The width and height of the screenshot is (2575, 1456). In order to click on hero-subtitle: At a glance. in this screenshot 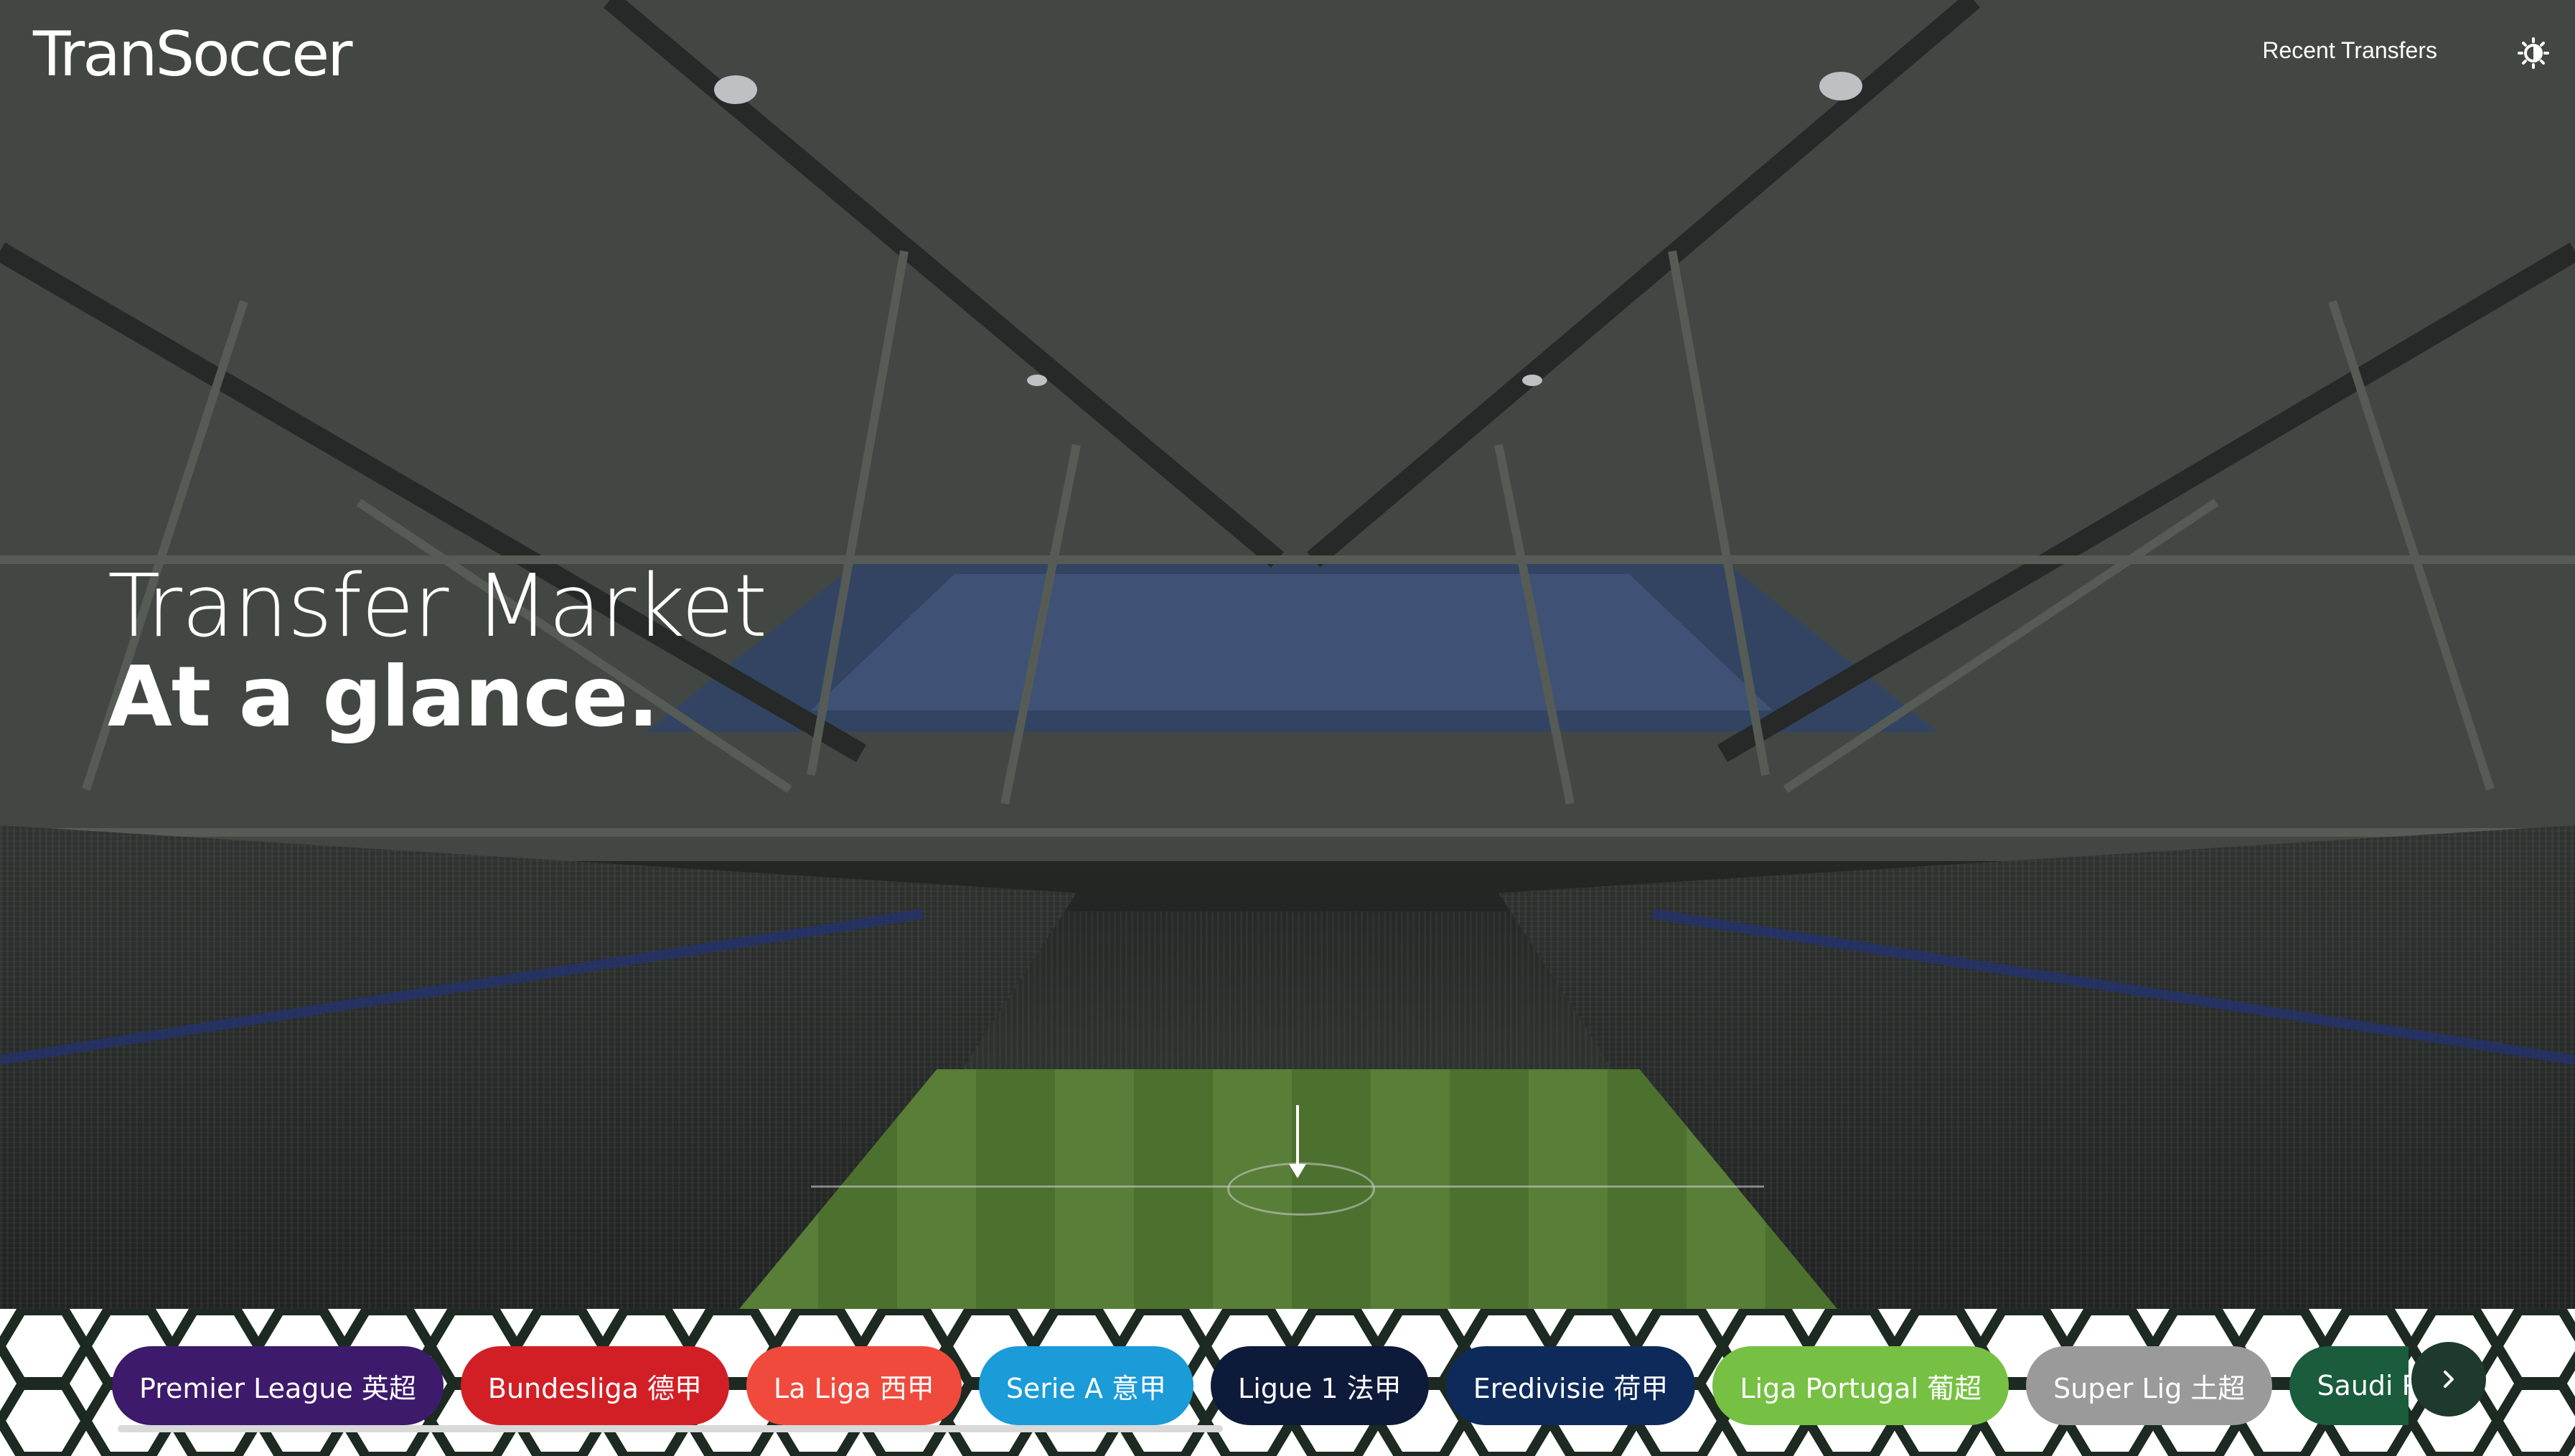, I will do `click(383, 697)`.